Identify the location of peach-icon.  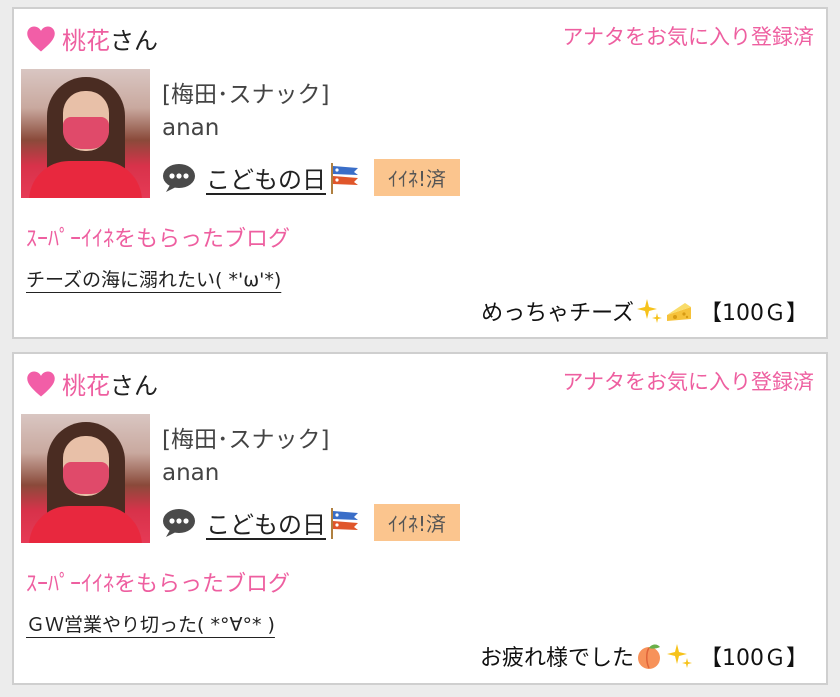
(649, 656).